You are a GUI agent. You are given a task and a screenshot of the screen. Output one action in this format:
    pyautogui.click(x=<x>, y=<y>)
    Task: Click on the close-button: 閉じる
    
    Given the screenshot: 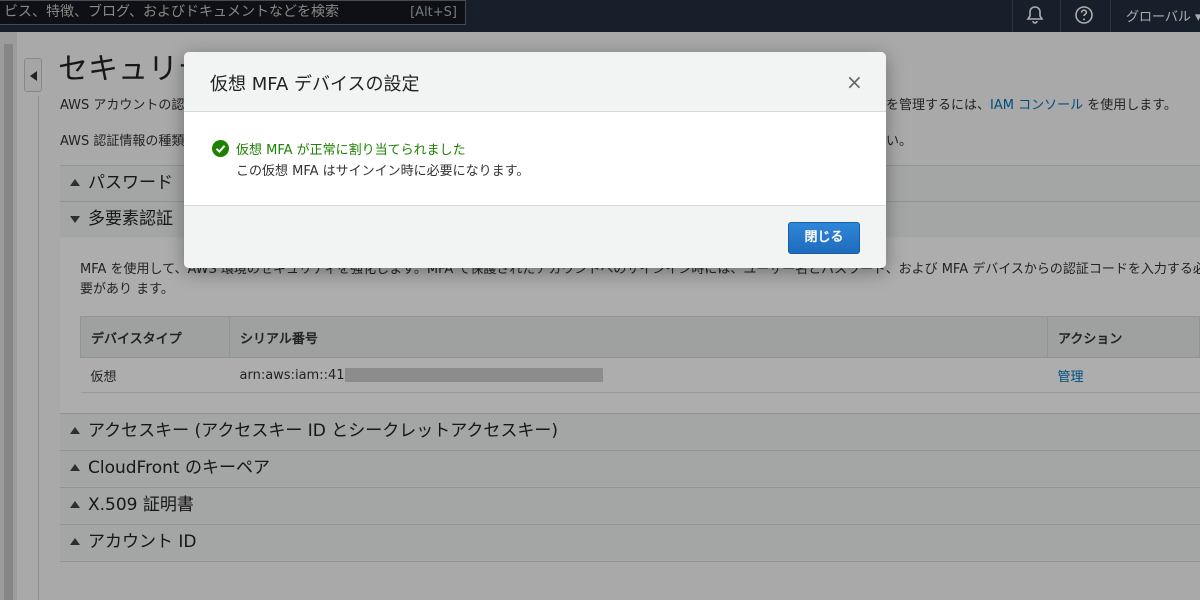 What is the action you would take?
    pyautogui.click(x=824, y=238)
    